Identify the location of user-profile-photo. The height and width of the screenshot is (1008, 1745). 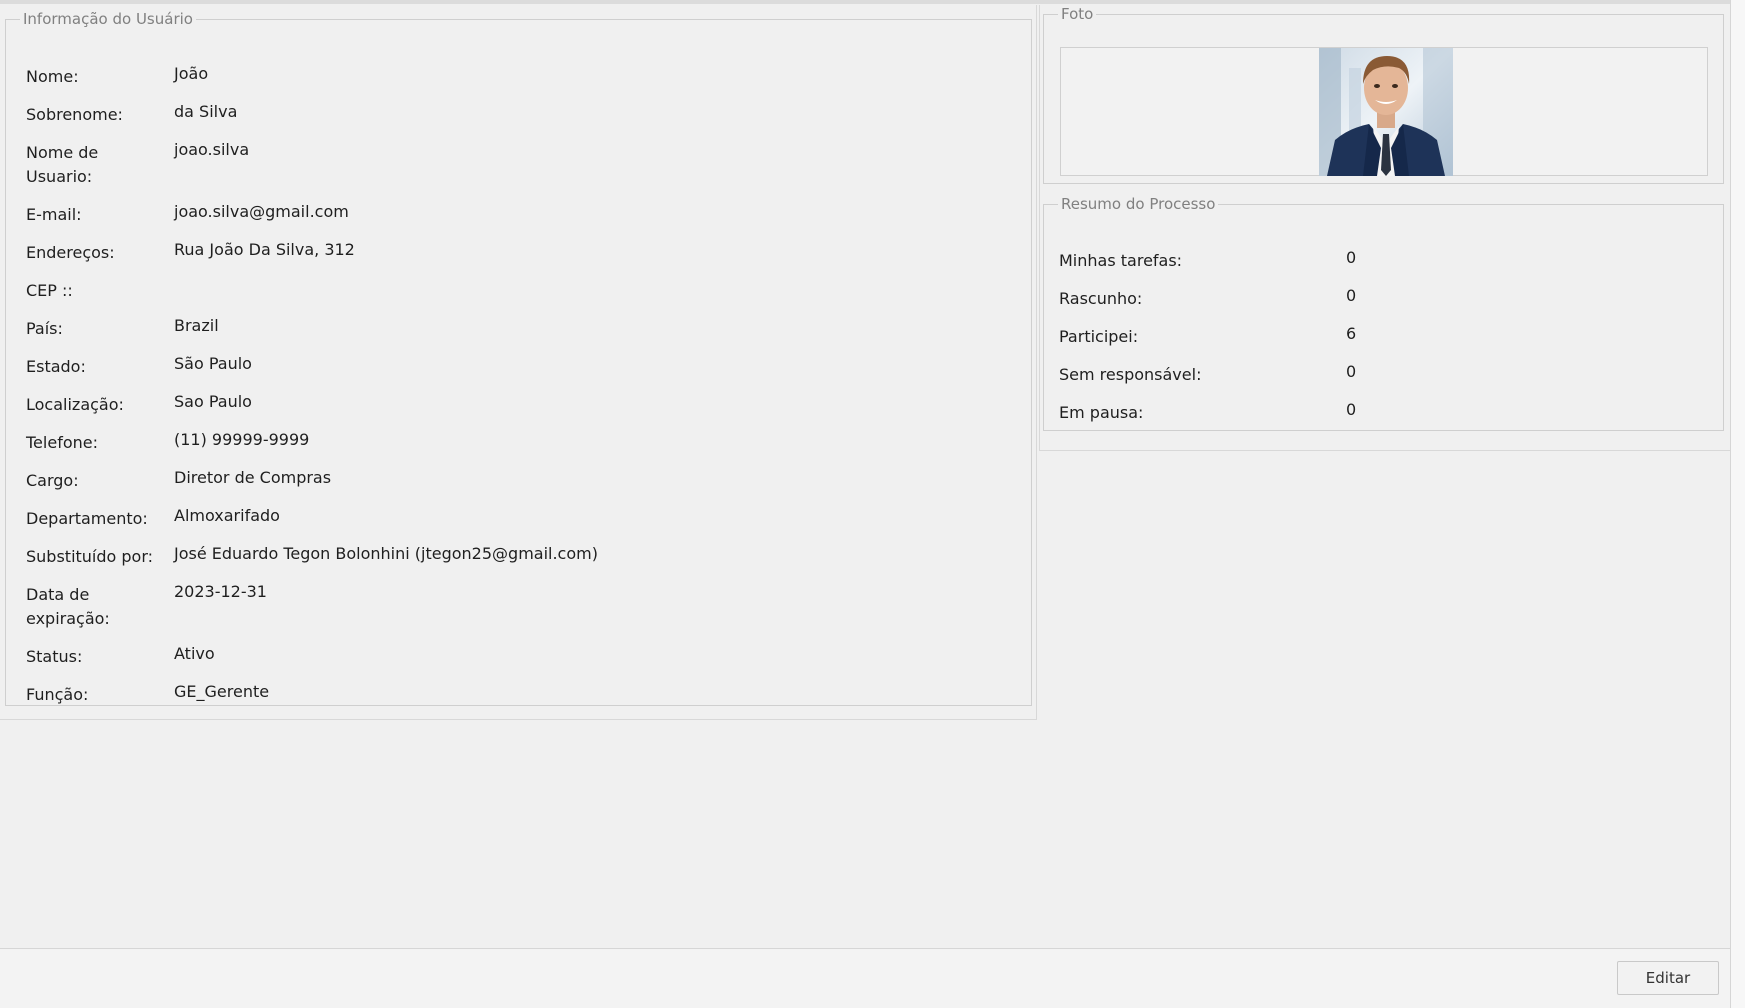
(1386, 112).